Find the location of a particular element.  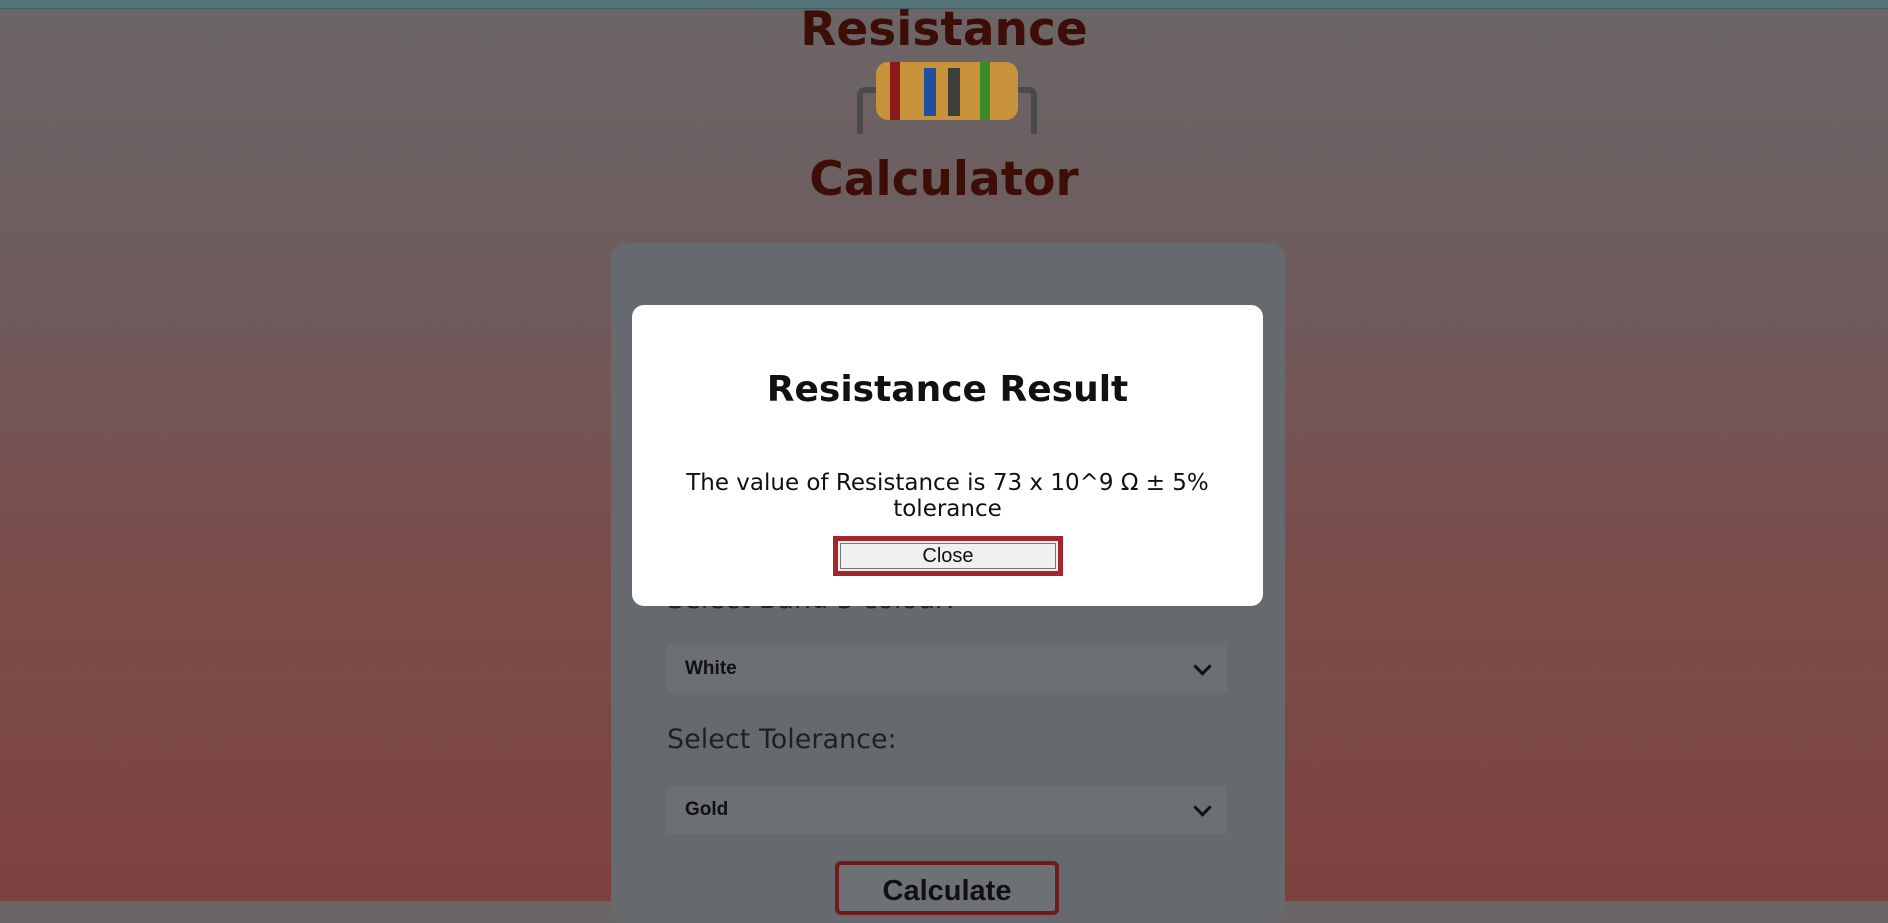

close-button: Close is located at coordinates (948, 556).